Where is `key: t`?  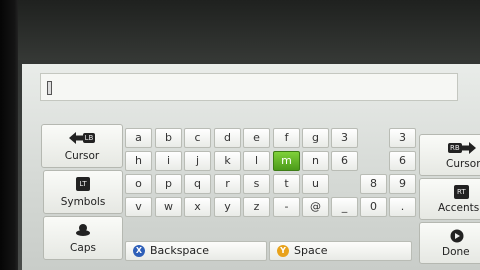
key: t is located at coordinates (286, 184).